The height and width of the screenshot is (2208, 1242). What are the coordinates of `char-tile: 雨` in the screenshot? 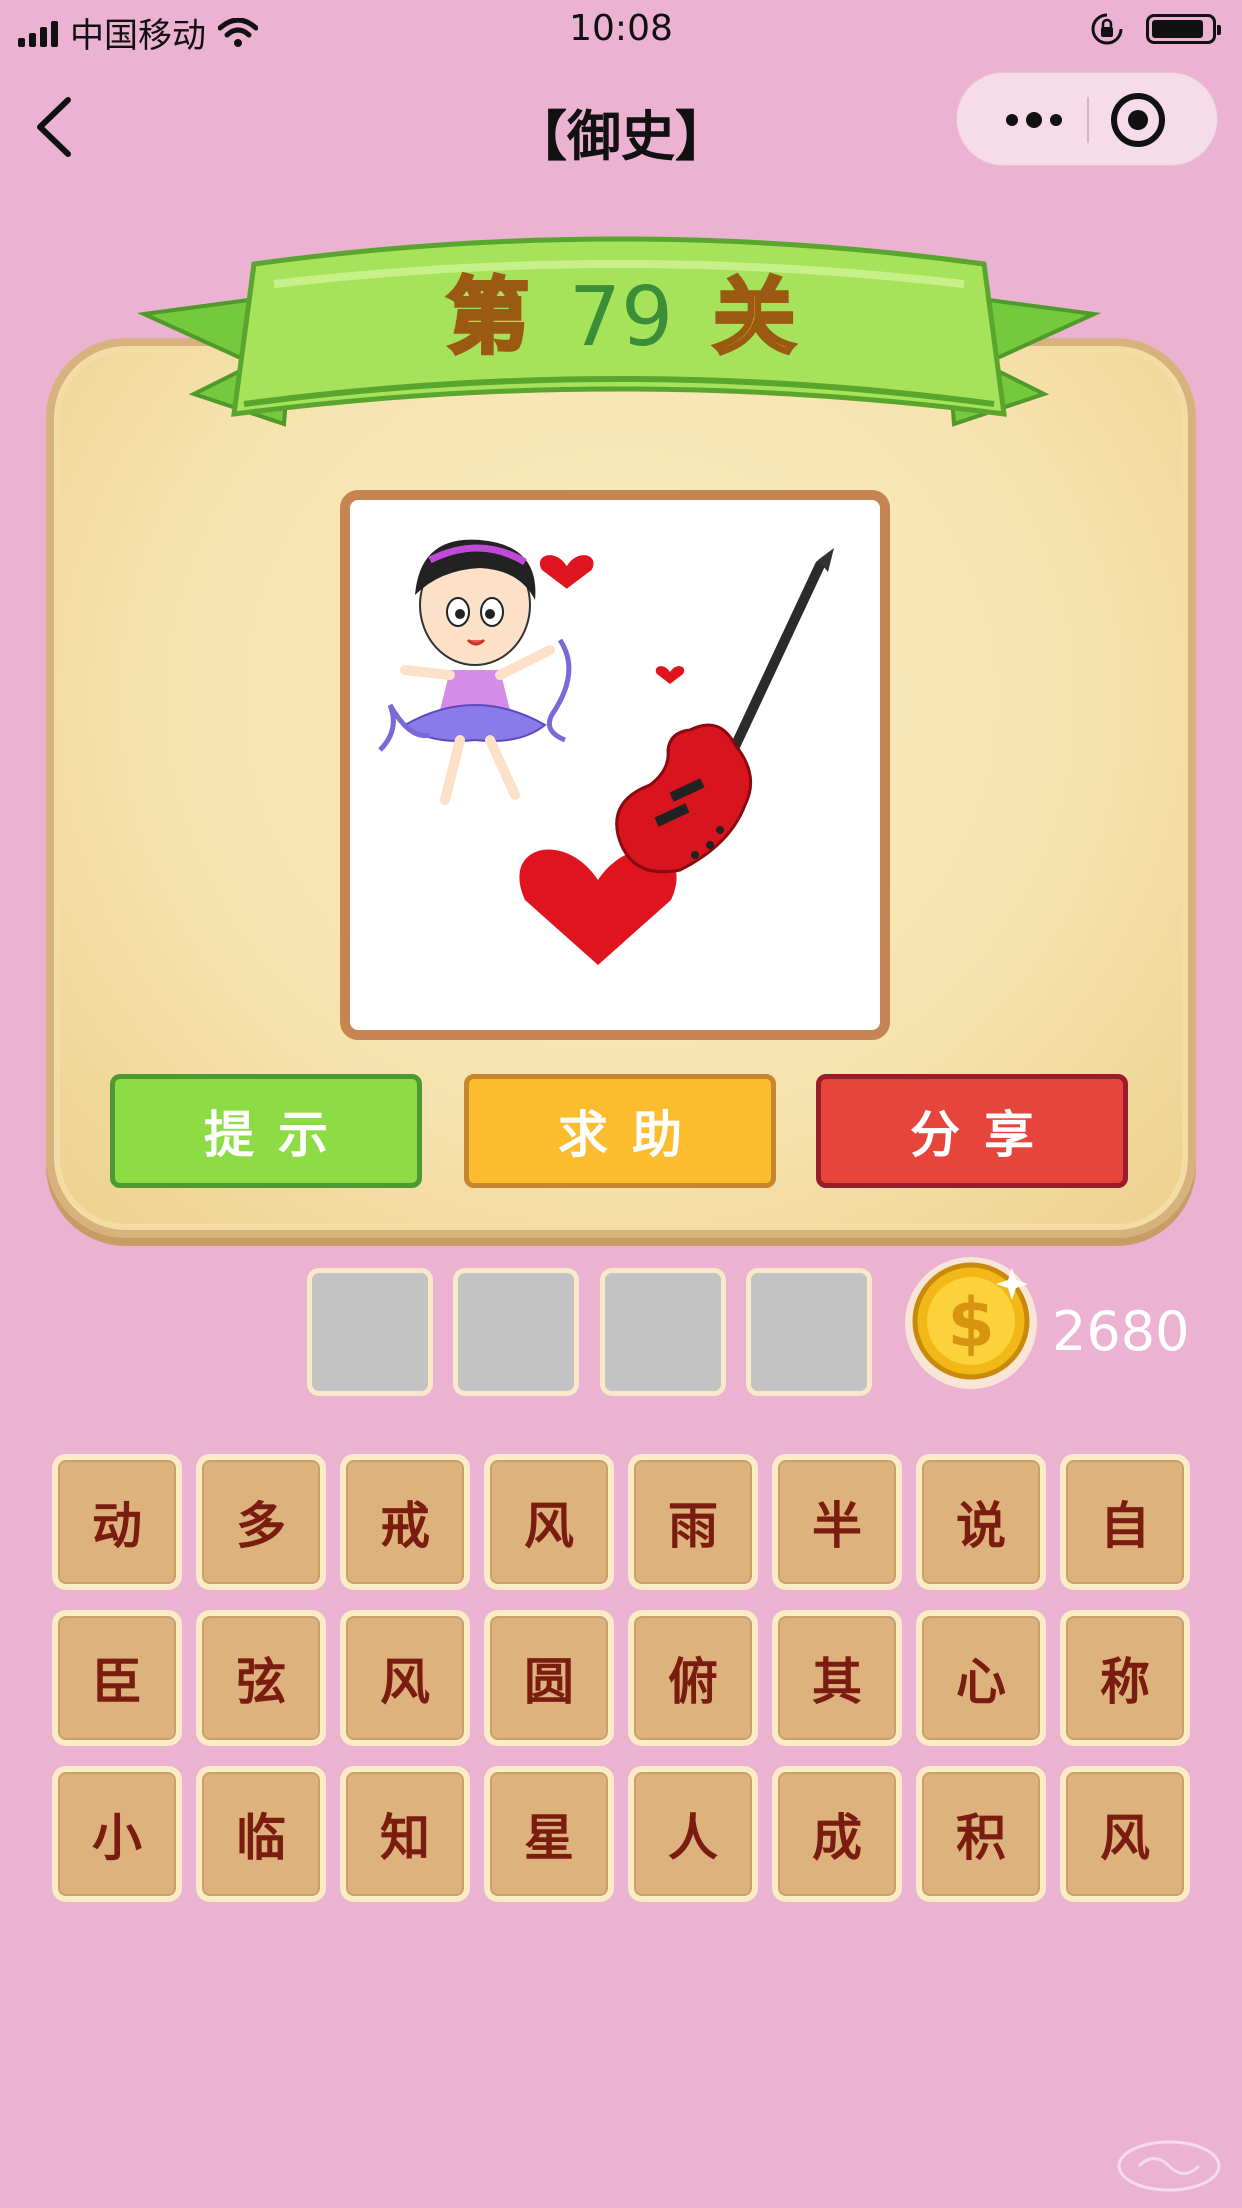 It's located at (693, 1522).